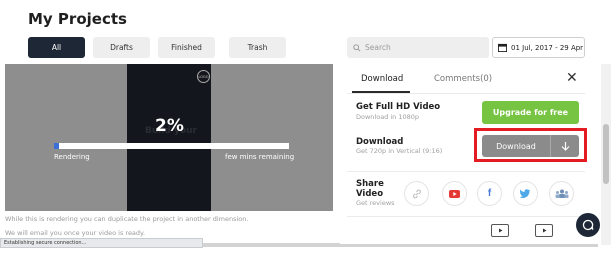  Describe the element at coordinates (378, 47) in the screenshot. I see `search-placeholder: Search` at that location.